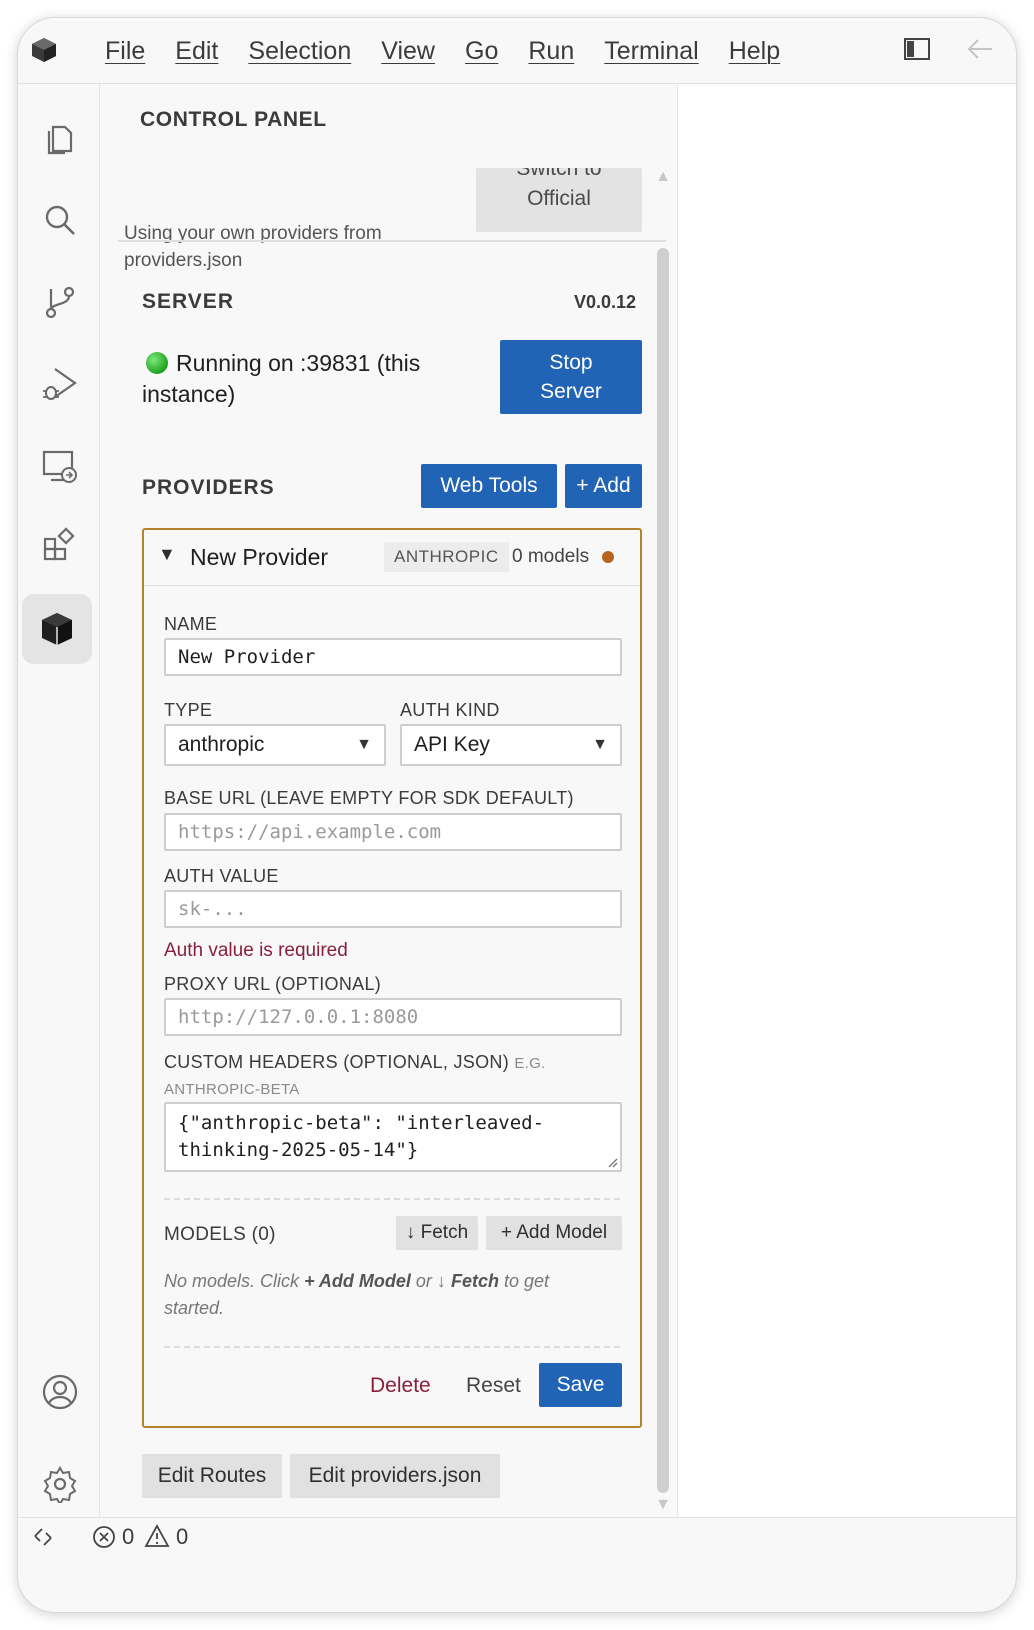  I want to click on search-icon, so click(60, 220).